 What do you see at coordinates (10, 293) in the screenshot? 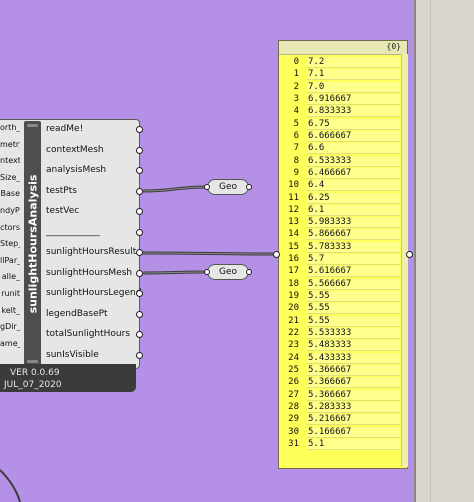
I see `input-param-label: runit` at bounding box center [10, 293].